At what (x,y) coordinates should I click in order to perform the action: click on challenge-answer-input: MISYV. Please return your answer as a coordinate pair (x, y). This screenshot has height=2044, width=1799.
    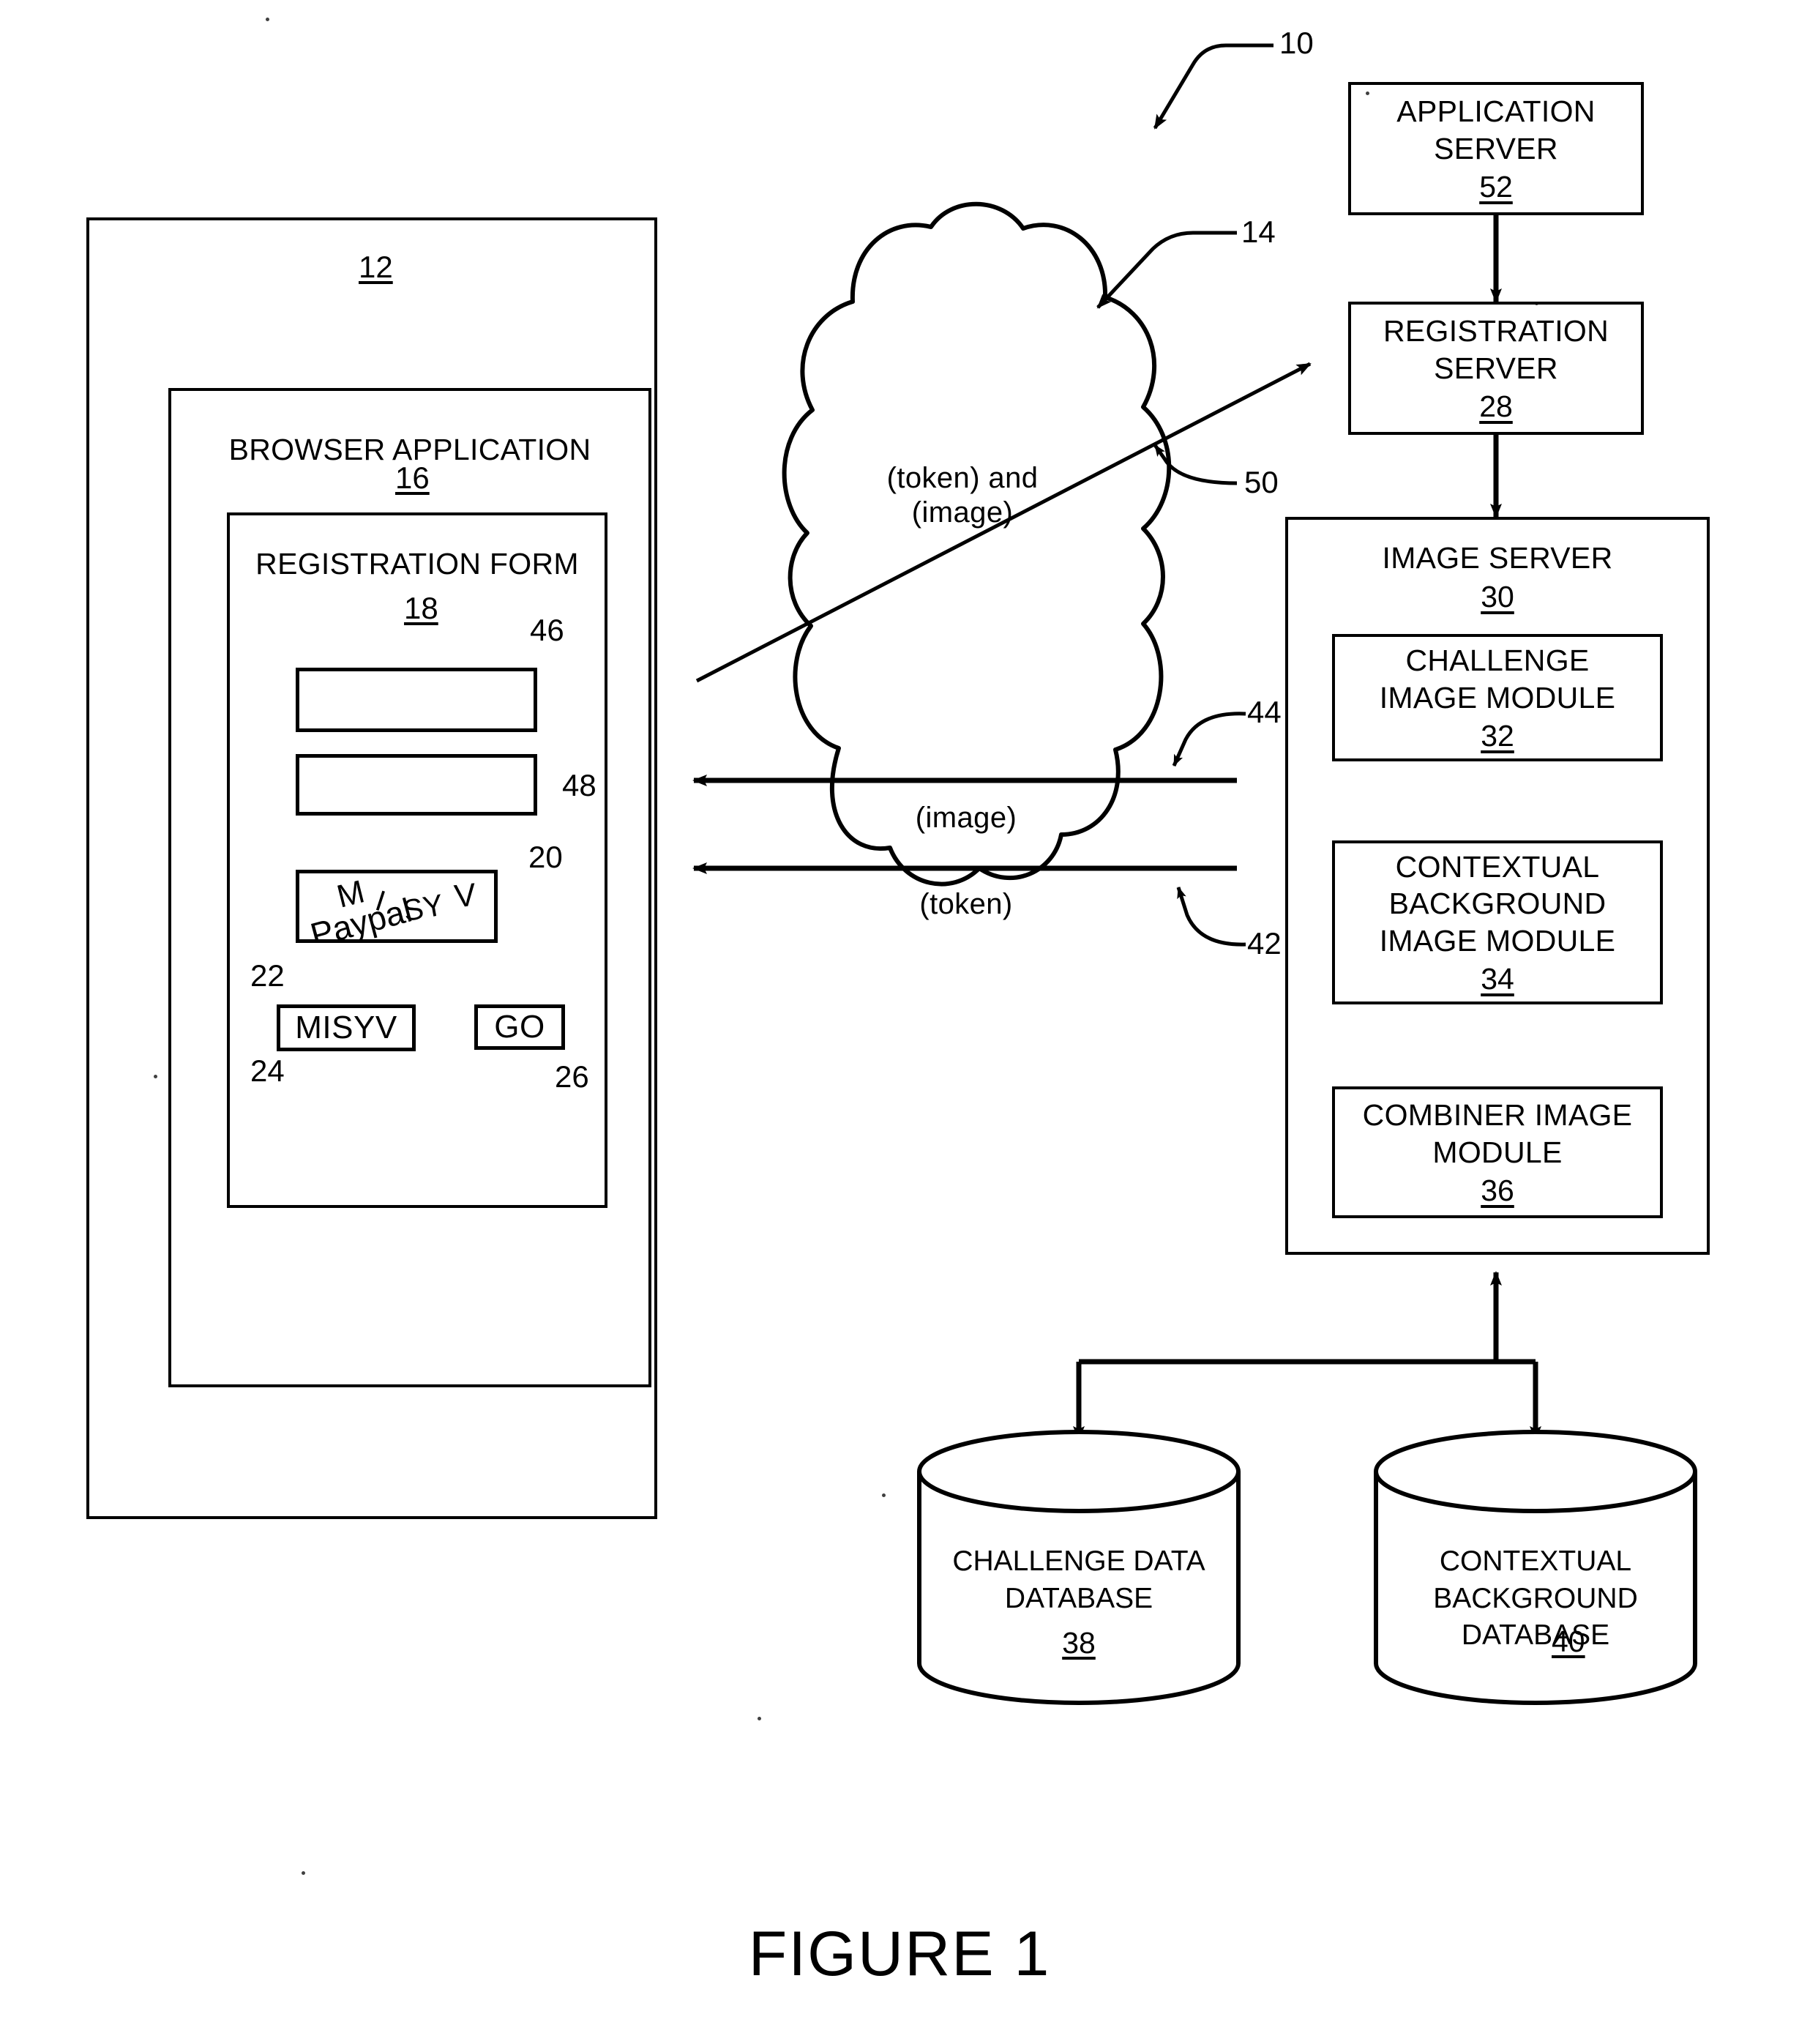
    Looking at the image, I should click on (346, 1027).